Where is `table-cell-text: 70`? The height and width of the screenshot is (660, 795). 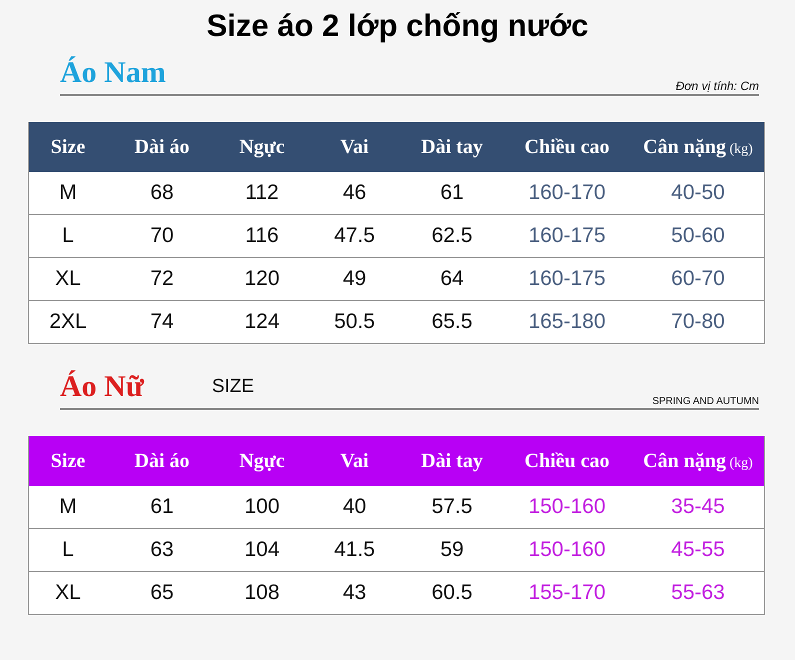 table-cell-text: 70 is located at coordinates (162, 236).